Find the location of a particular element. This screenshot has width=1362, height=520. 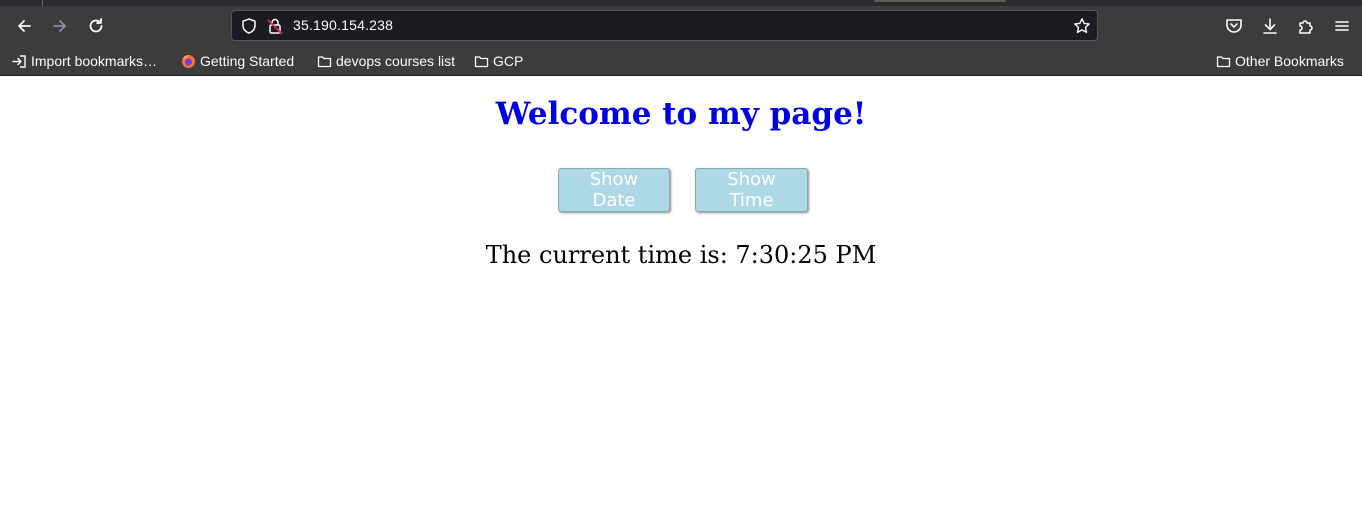

forward-button is located at coordinates (60, 26).